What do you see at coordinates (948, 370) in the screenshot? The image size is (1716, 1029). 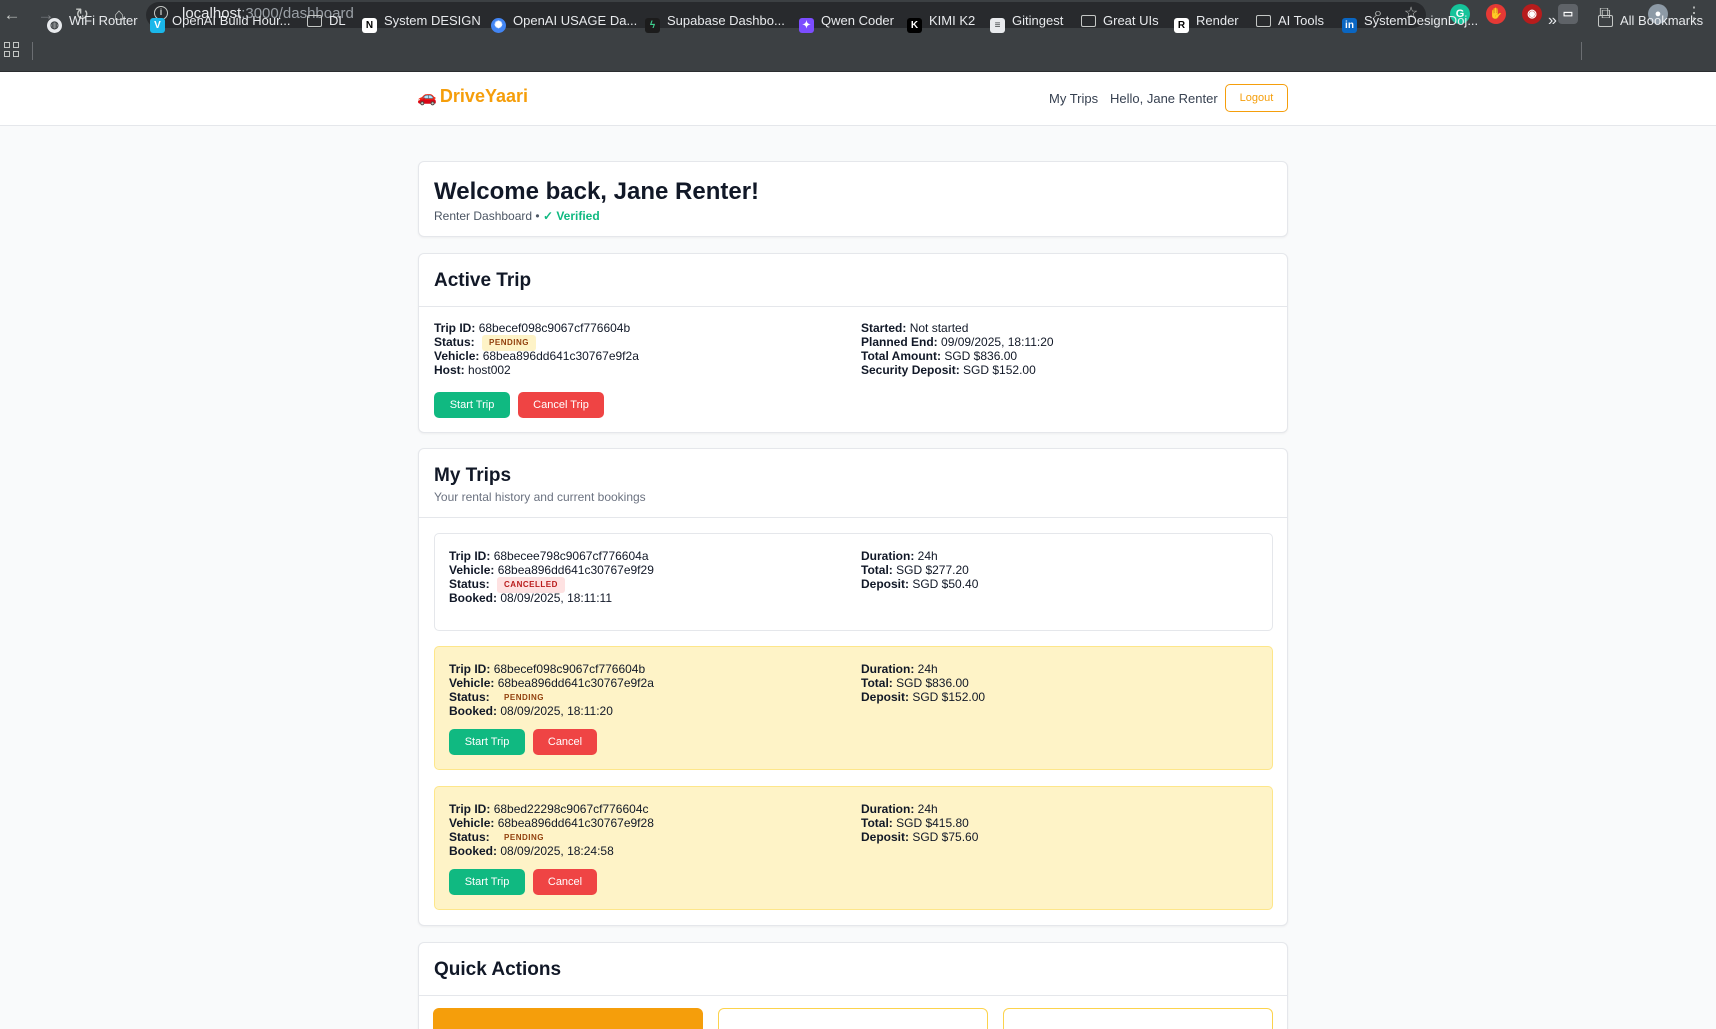 I see `active-trip-deposit: Security Deposit: SGD $152.00` at bounding box center [948, 370].